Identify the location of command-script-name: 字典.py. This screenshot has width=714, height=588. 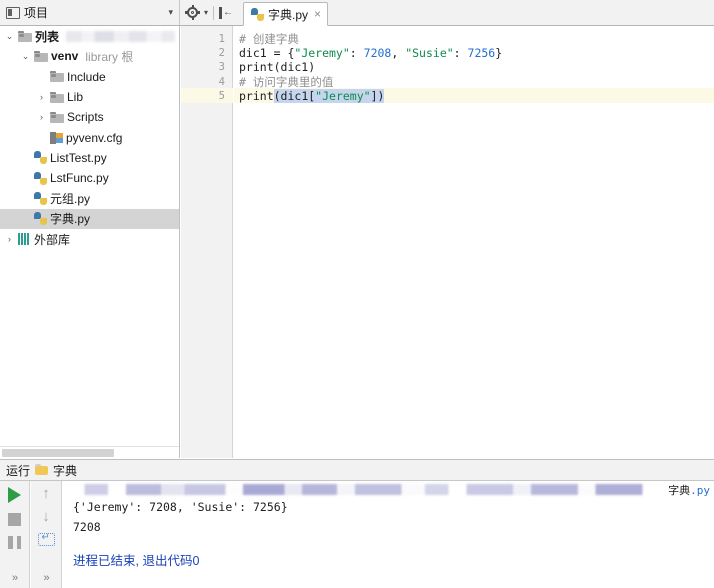
(689, 490).